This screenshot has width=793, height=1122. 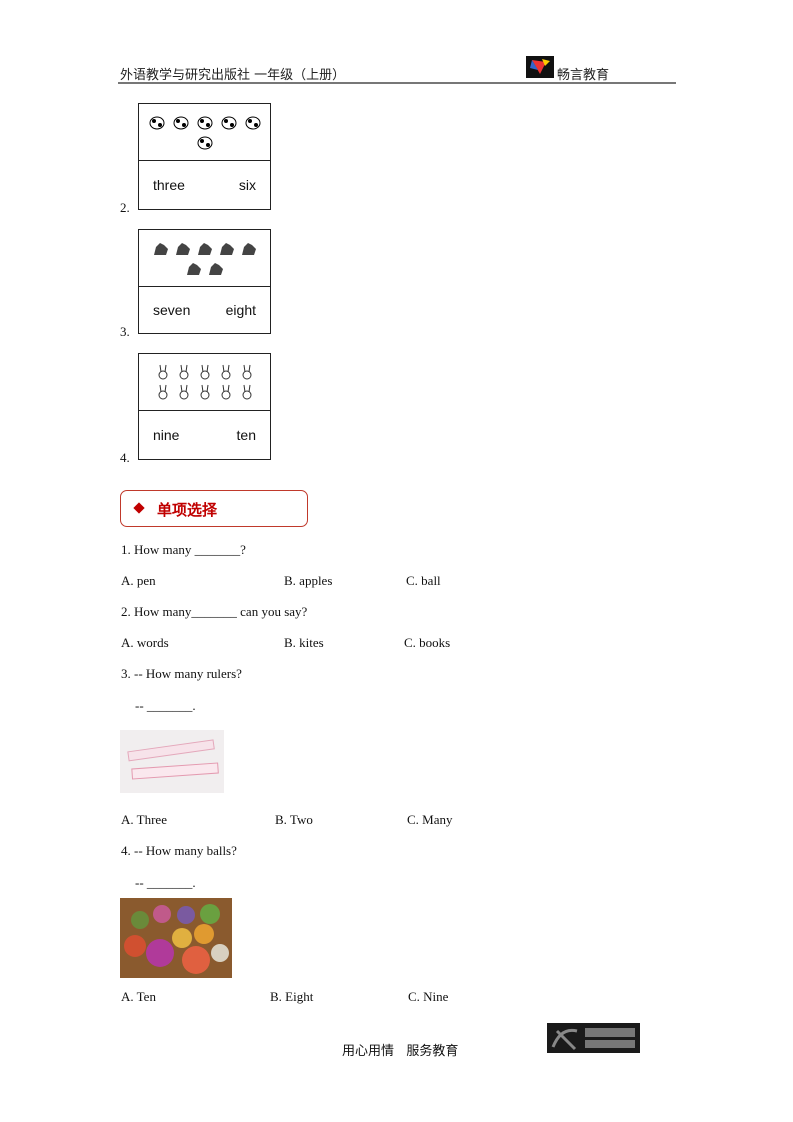 What do you see at coordinates (125, 331) in the screenshot?
I see `card-number: 3.` at bounding box center [125, 331].